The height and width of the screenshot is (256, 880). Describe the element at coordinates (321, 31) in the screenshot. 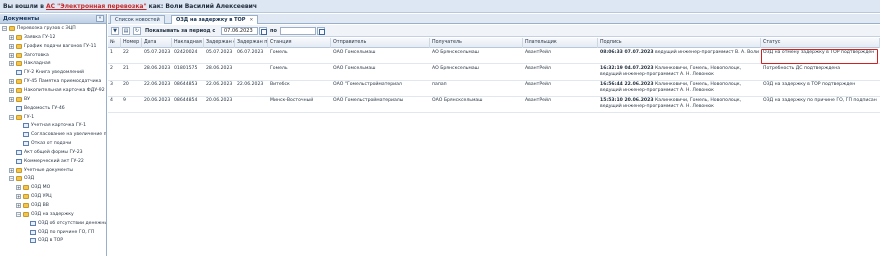

I see `date-to-calendar-icon` at that location.